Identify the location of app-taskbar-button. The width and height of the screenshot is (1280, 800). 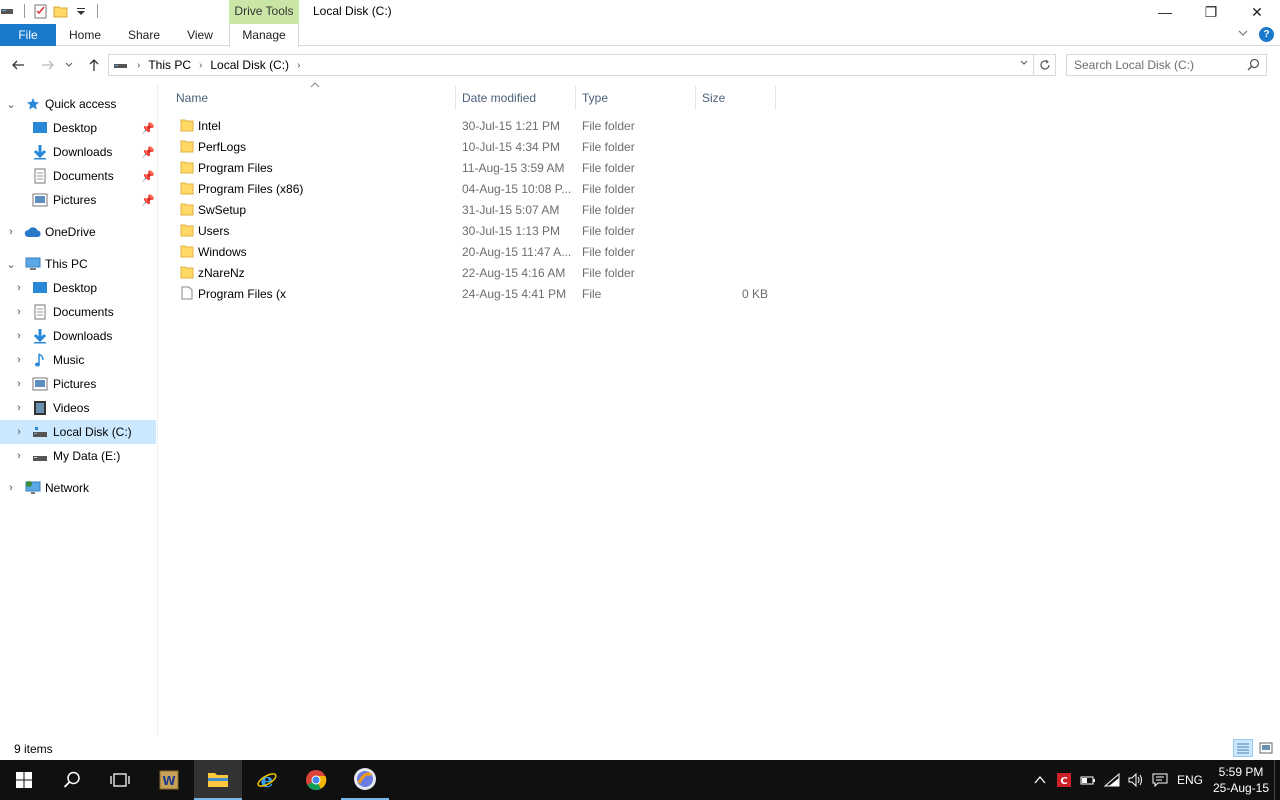
(365, 780).